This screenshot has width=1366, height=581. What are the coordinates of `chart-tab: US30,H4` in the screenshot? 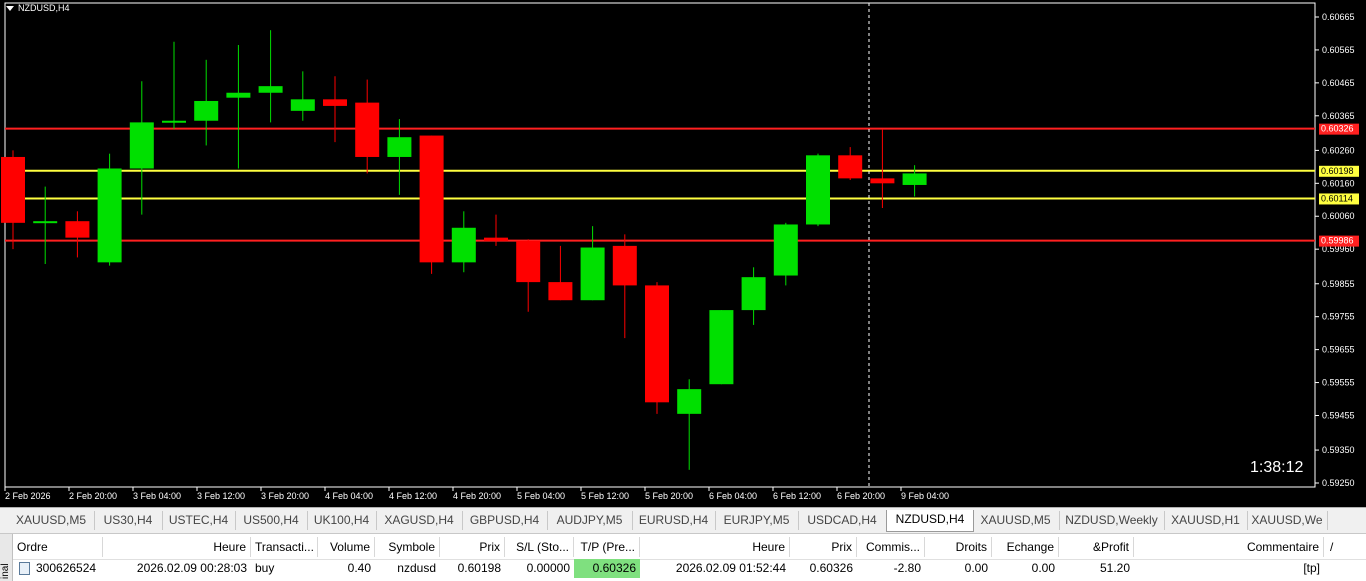 It's located at (128, 520).